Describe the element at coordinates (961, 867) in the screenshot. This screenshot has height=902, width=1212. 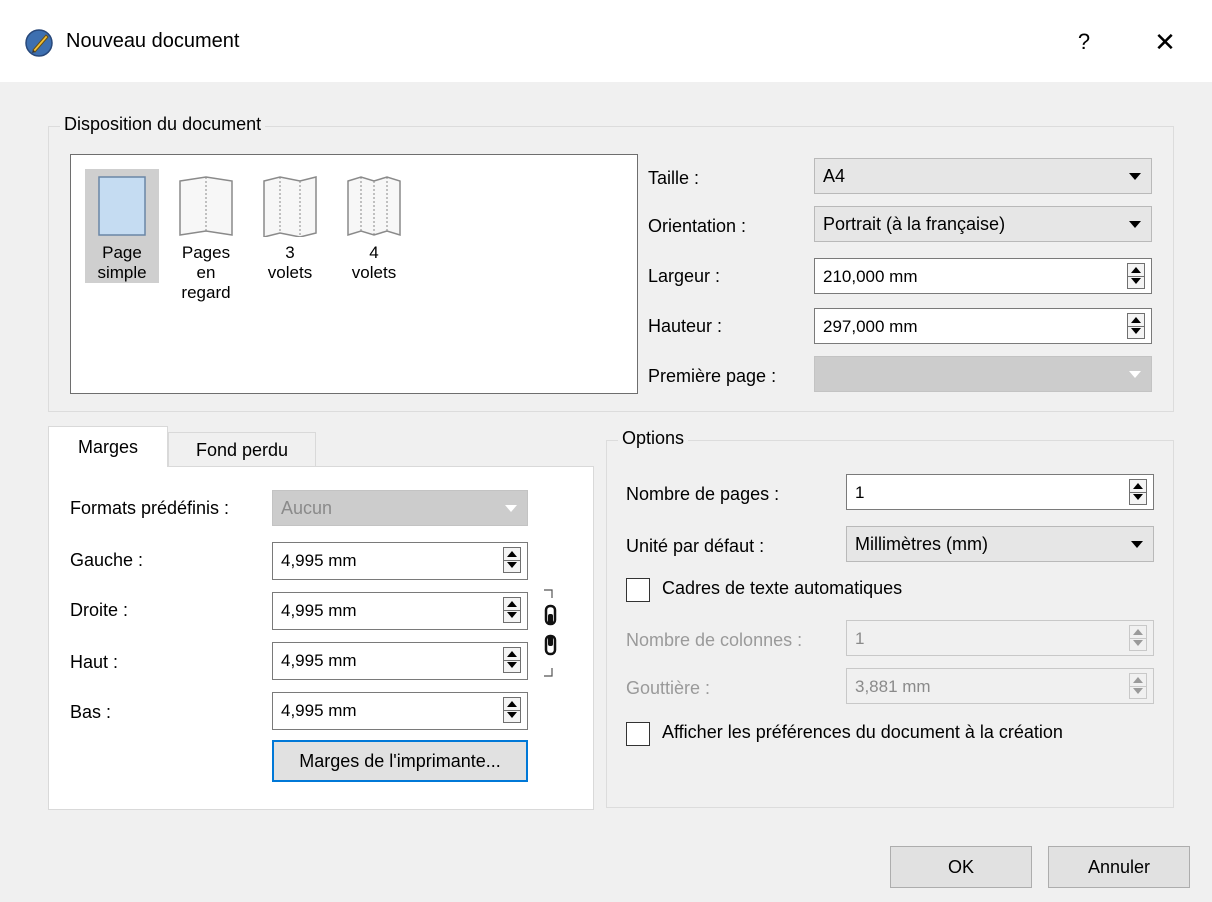
I see `ok-button: OK` at that location.